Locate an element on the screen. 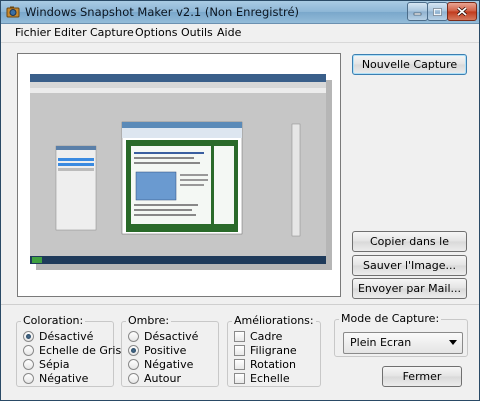 The width and height of the screenshot is (480, 401). option-label: Rotation is located at coordinates (273, 364).